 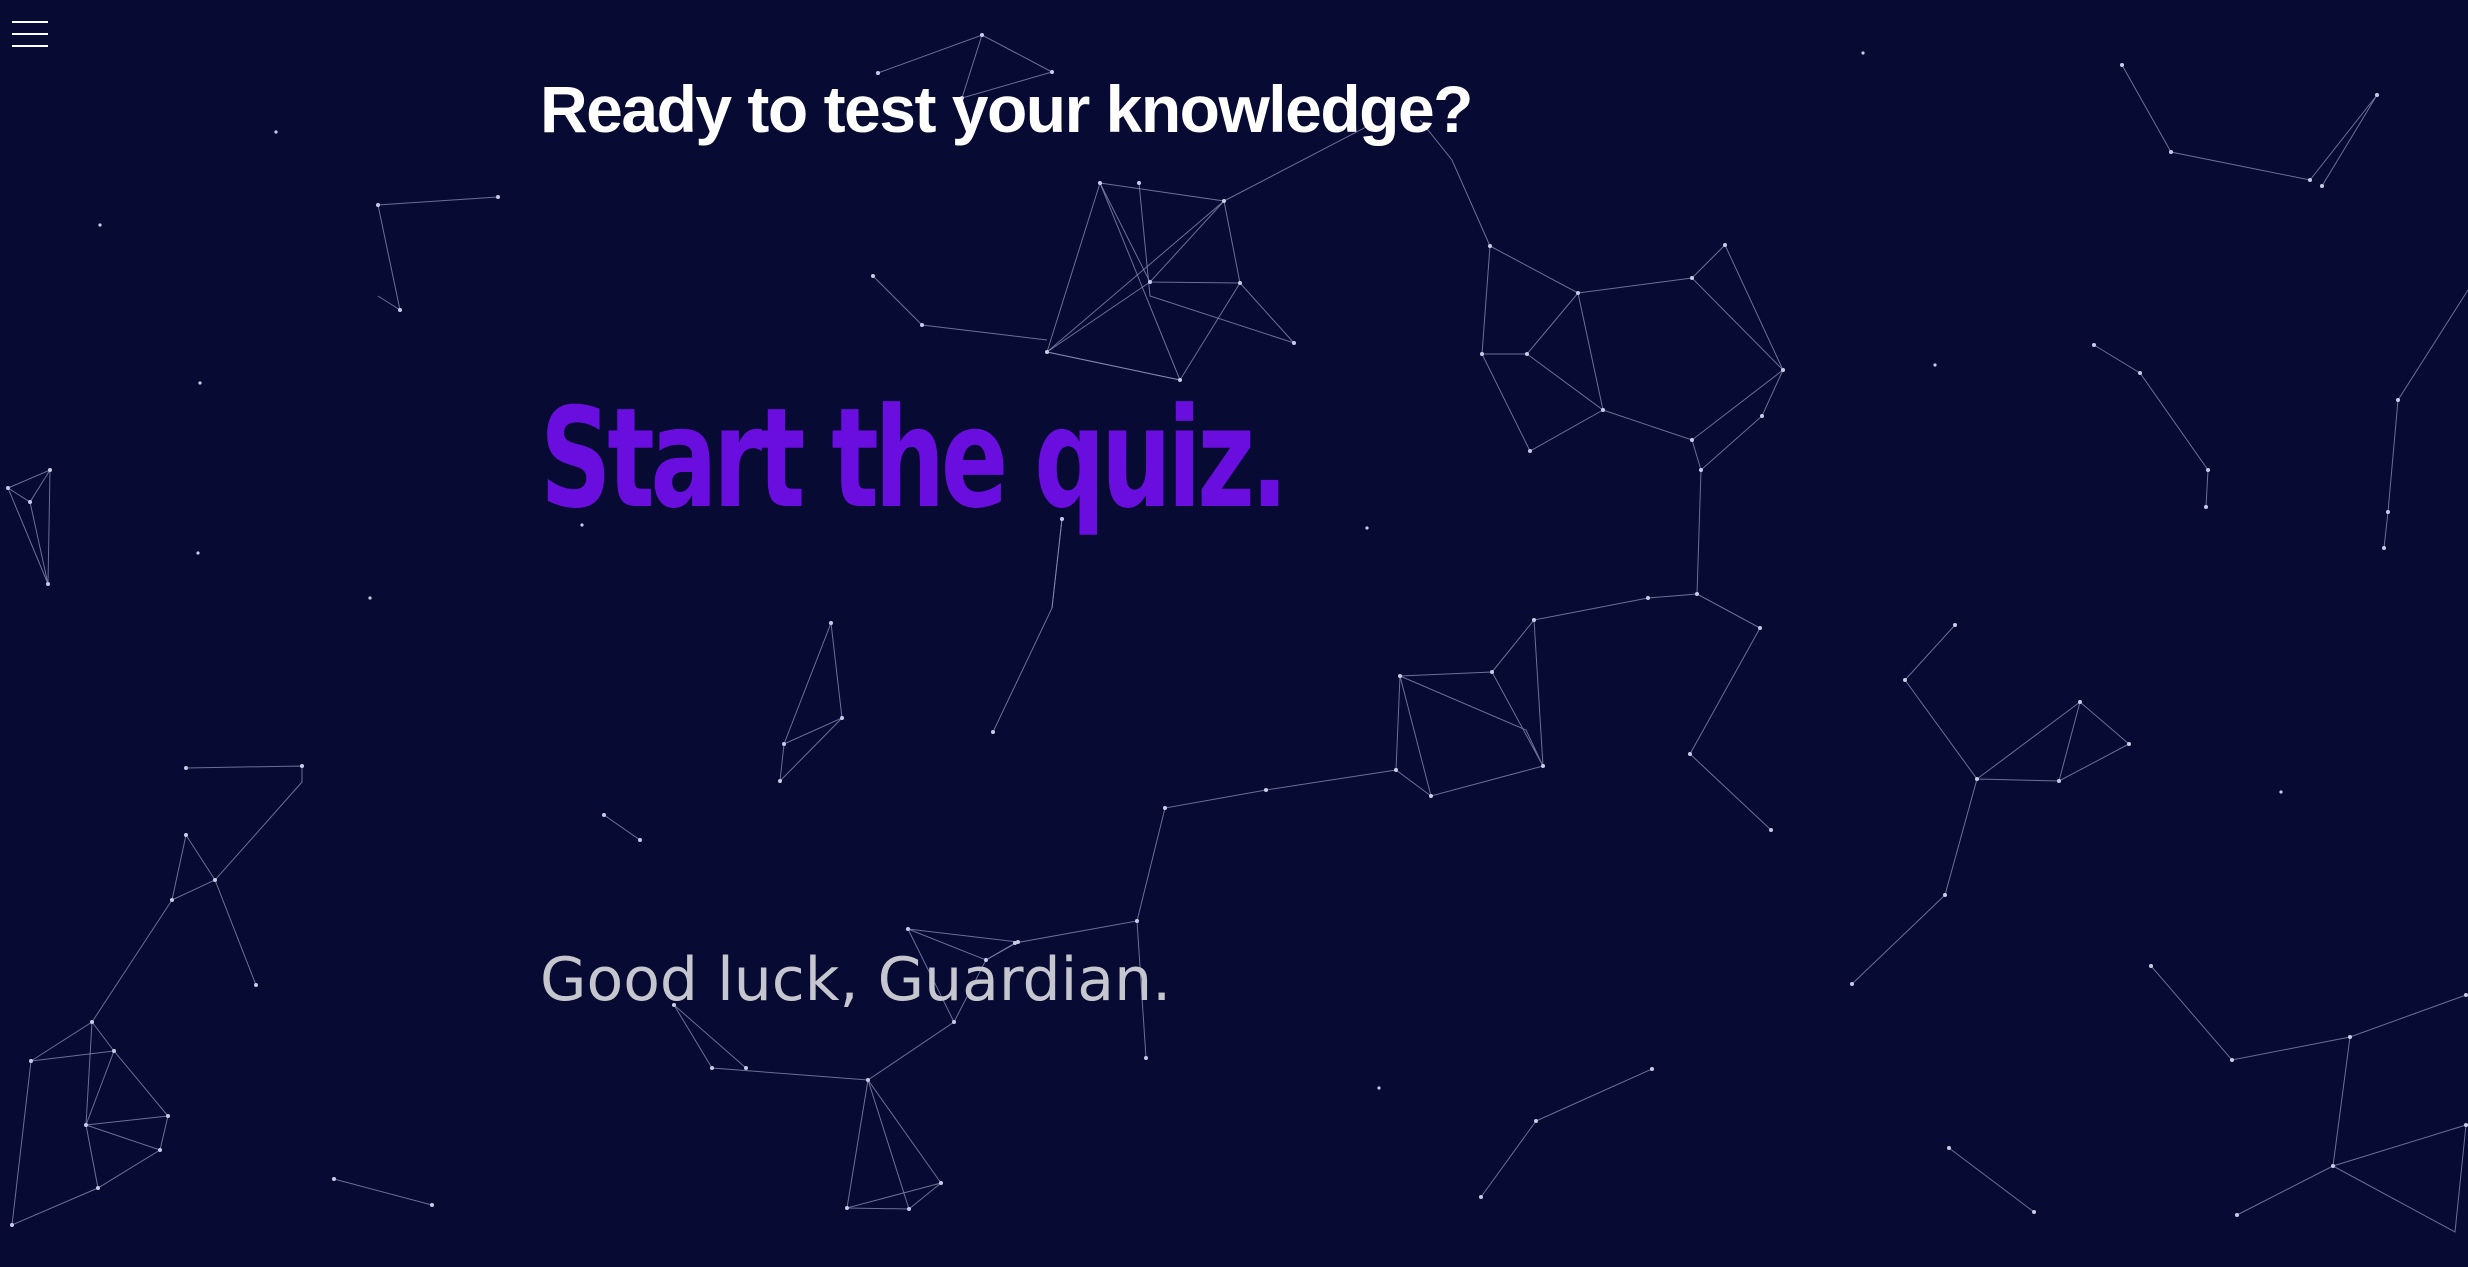 I want to click on menu-button, so click(x=30, y=37).